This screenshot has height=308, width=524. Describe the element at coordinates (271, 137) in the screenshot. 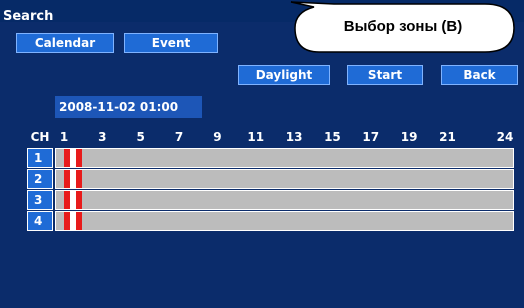

I see `hour-header: CH 1 3 5 7 9 11 13 15 17 19 21 24` at that location.